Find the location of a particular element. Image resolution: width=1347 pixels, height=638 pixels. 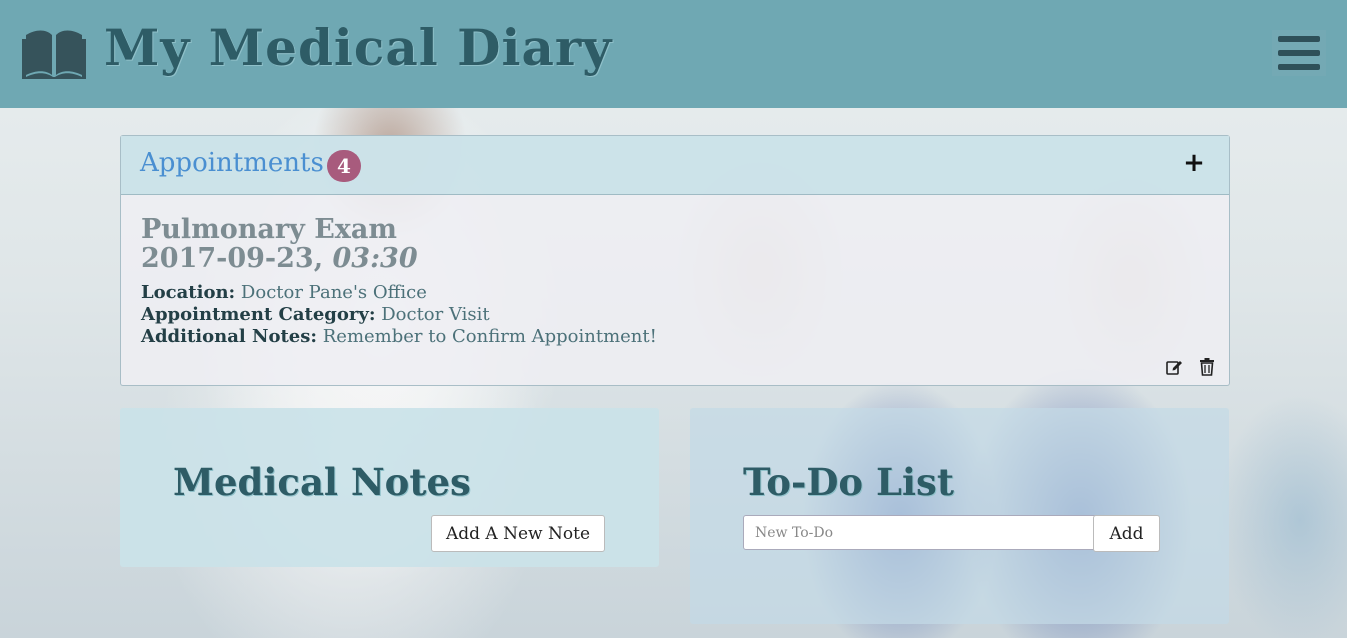

trash-icon is located at coordinates (1207, 366).